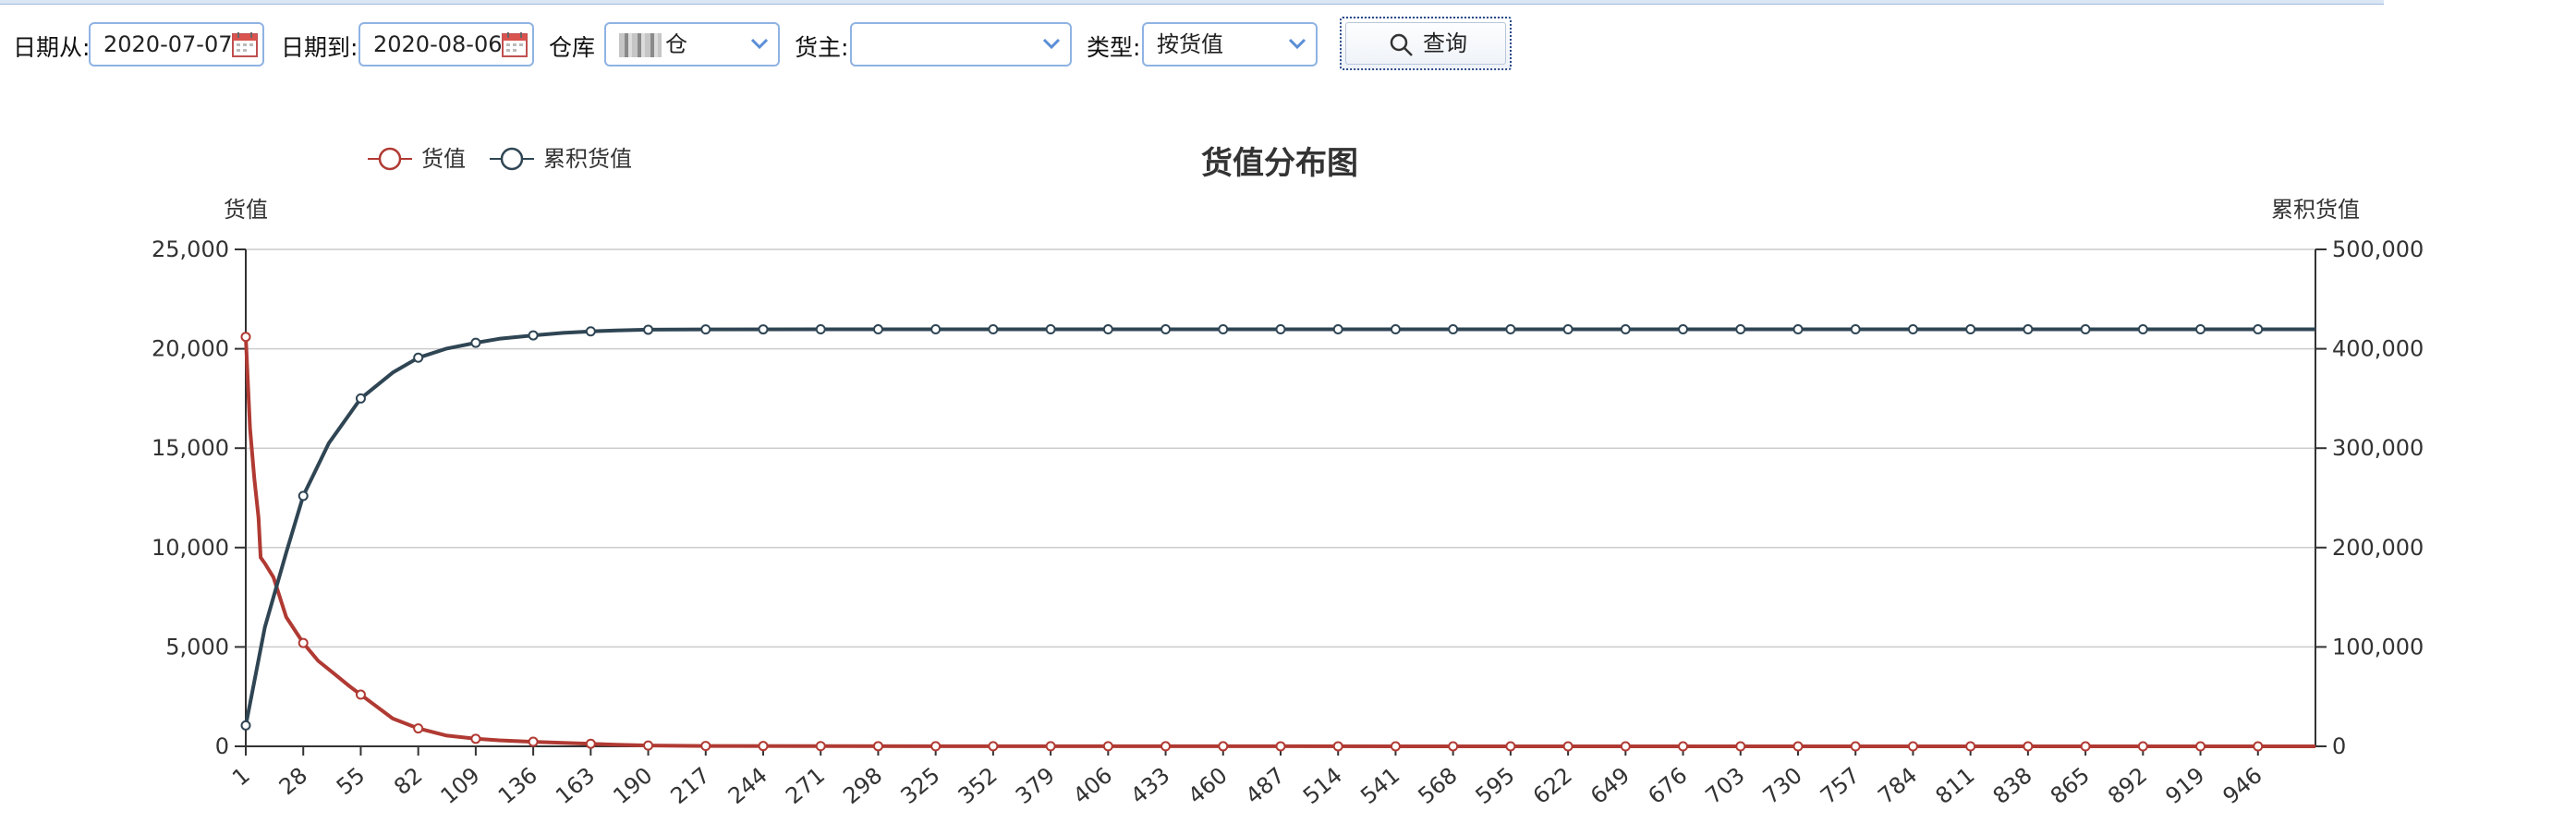 The height and width of the screenshot is (835, 2576). Describe the element at coordinates (176, 44) in the screenshot. I see `date-from-field: 2020-07-07` at that location.